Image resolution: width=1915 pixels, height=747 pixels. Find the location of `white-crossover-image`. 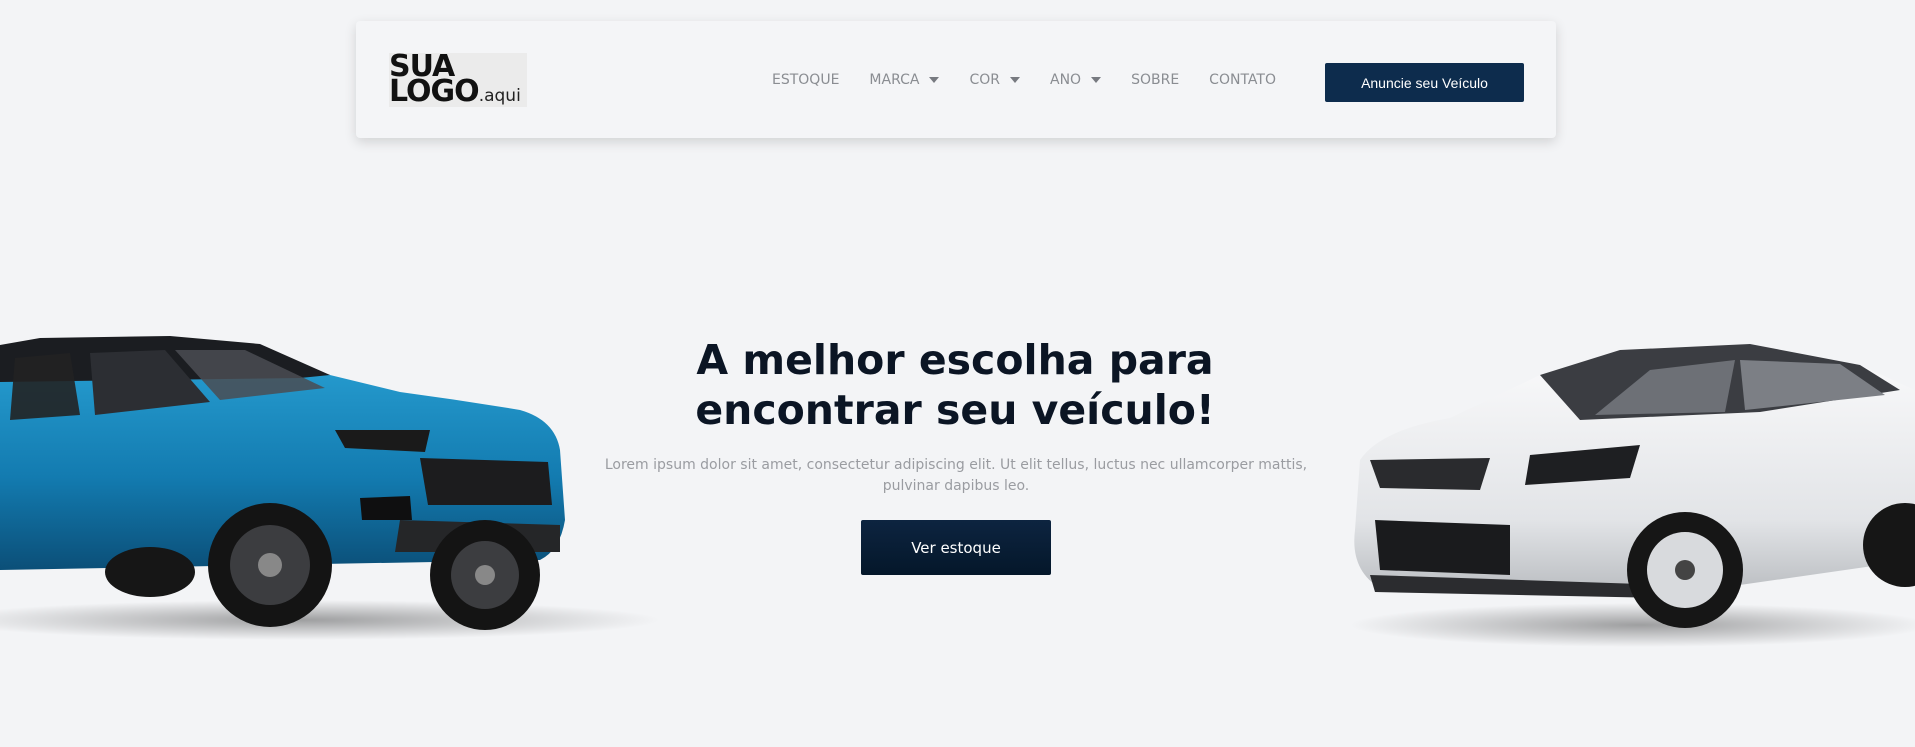

white-crossover-image is located at coordinates (1632, 495).